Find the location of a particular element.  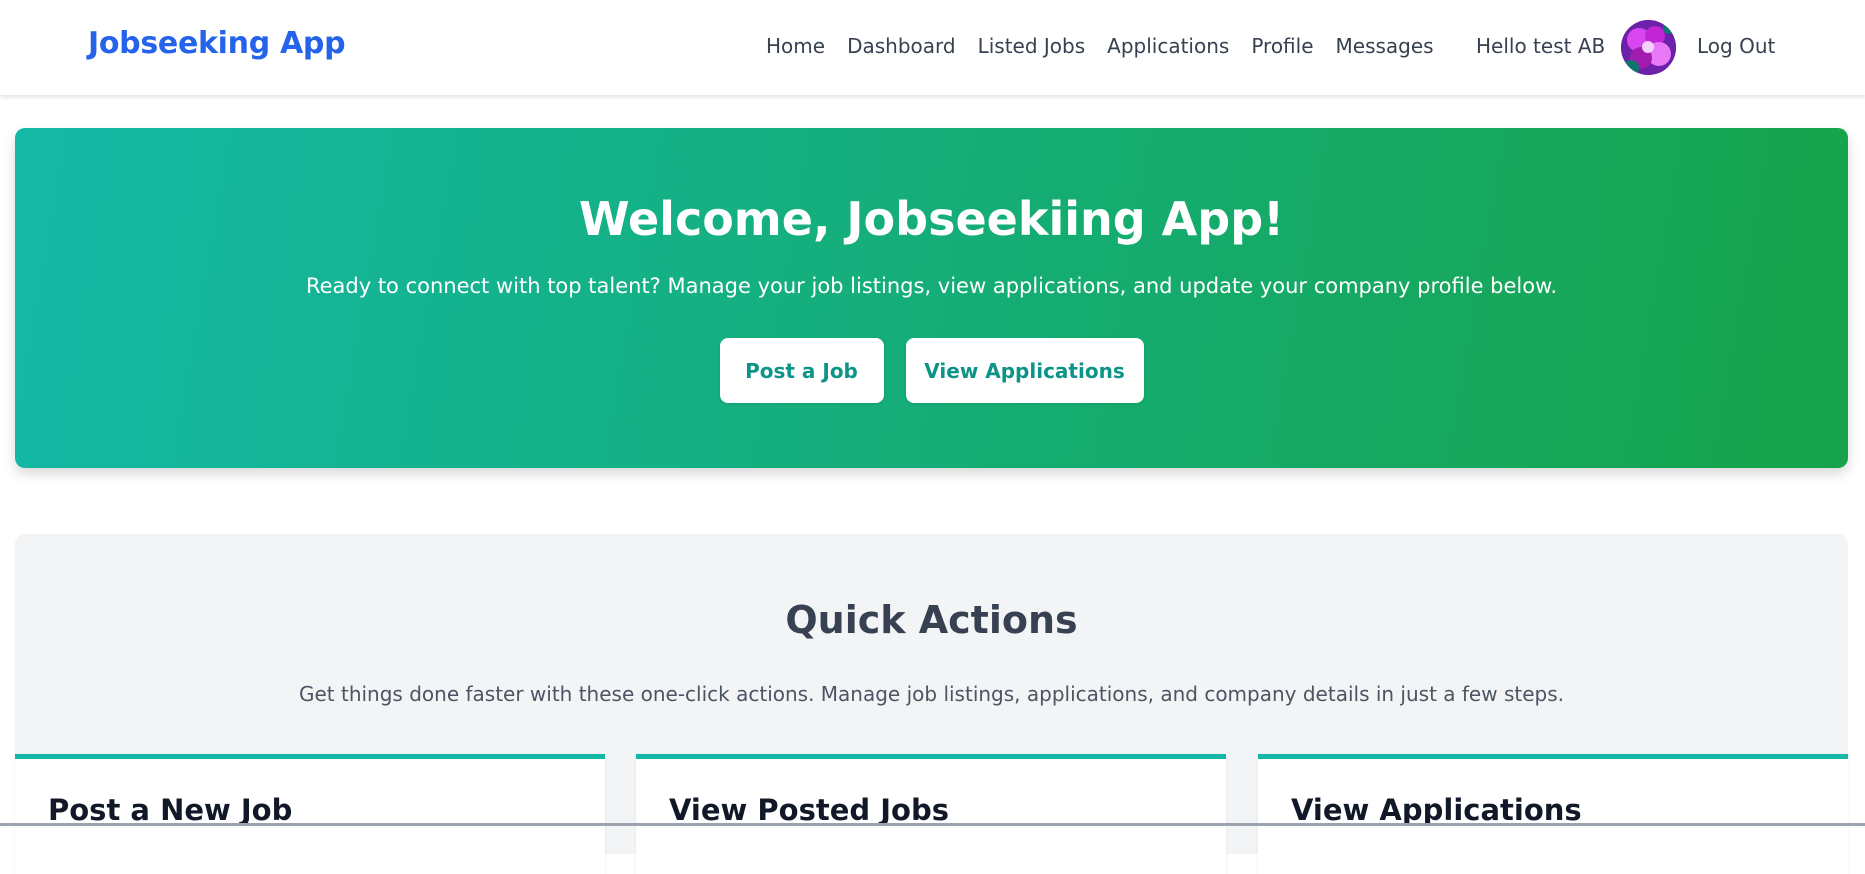

card-title: Post a New Job is located at coordinates (170, 810).